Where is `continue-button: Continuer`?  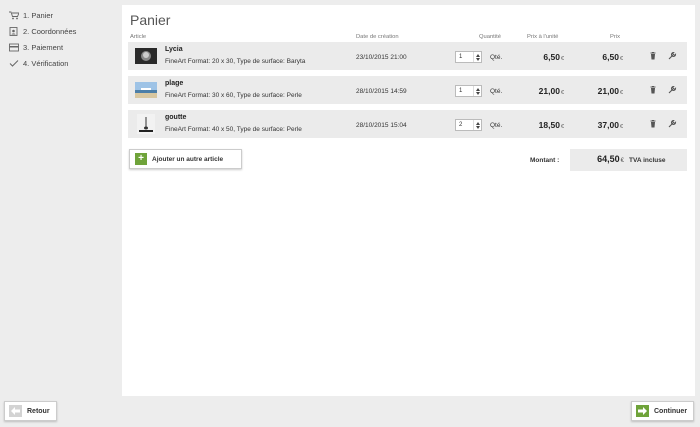 continue-button: Continuer is located at coordinates (662, 411).